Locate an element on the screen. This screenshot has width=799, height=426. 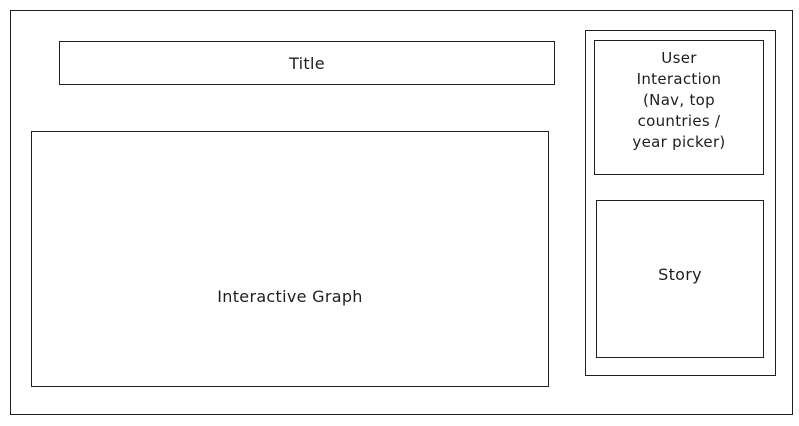
story-box: Story is located at coordinates (680, 279).